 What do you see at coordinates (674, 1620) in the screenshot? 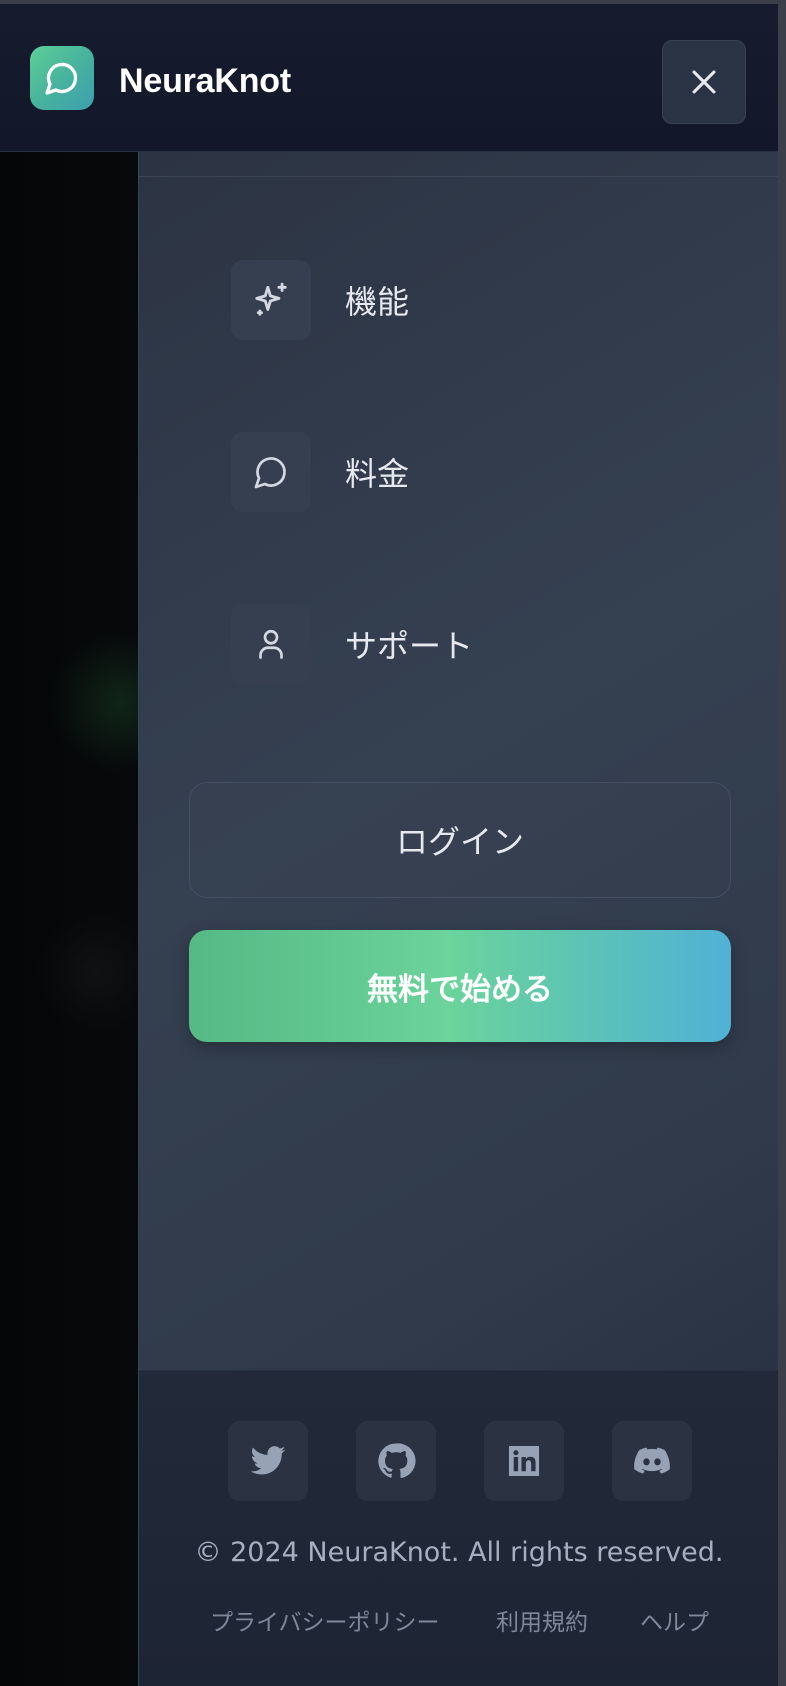
I see `footer-link-help: ヘルプ` at bounding box center [674, 1620].